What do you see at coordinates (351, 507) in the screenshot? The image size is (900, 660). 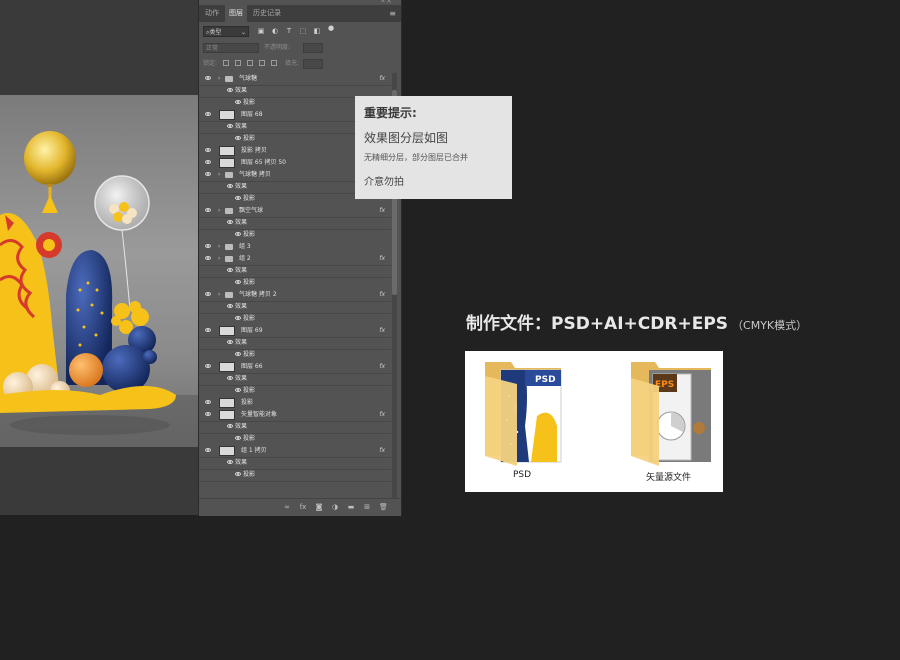 I see `new-group-icon: ▬` at bounding box center [351, 507].